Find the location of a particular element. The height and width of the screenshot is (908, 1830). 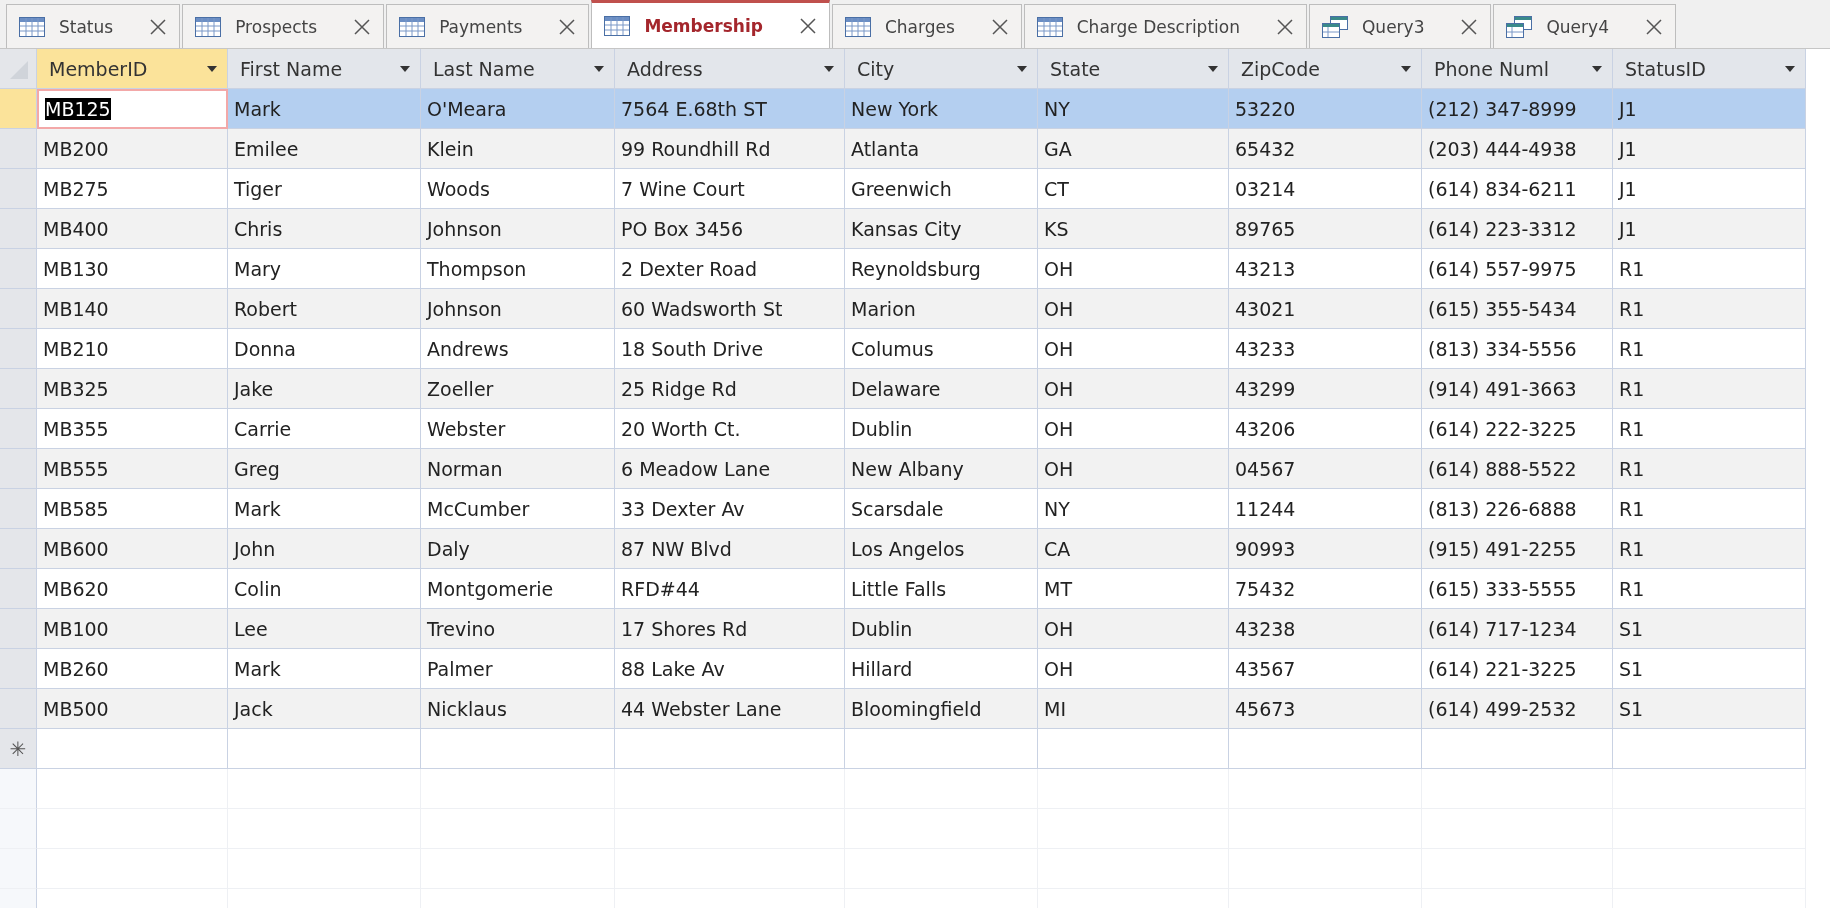

column-header: ZipCode is located at coordinates (1325, 69).